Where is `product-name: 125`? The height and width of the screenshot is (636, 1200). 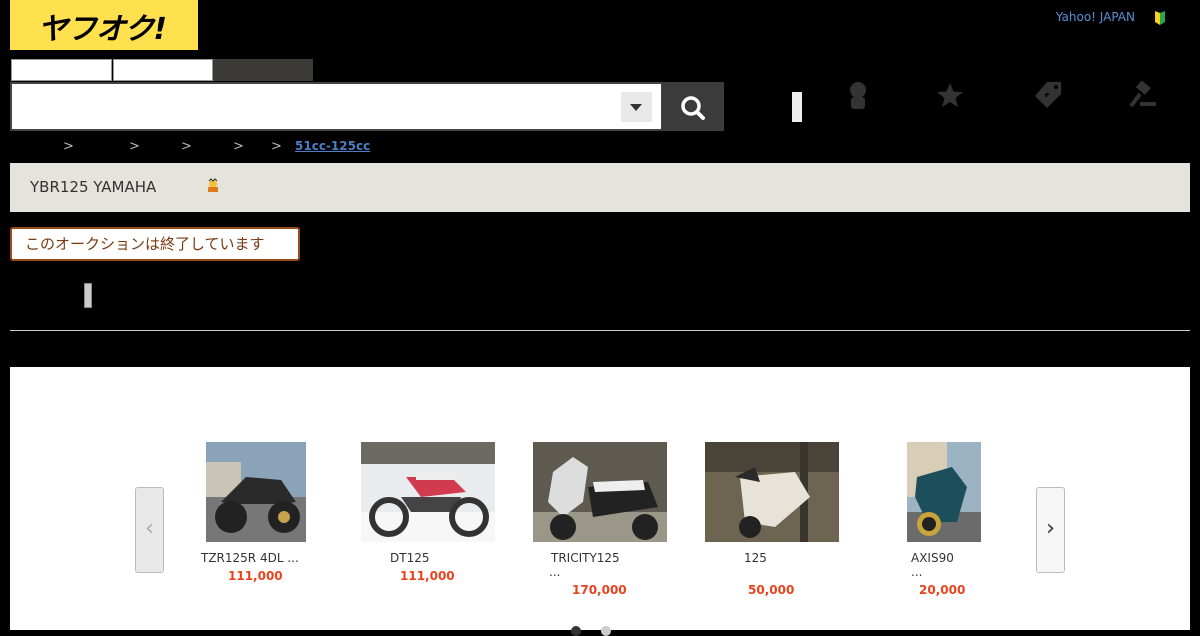
product-name: 125 is located at coordinates (755, 558).